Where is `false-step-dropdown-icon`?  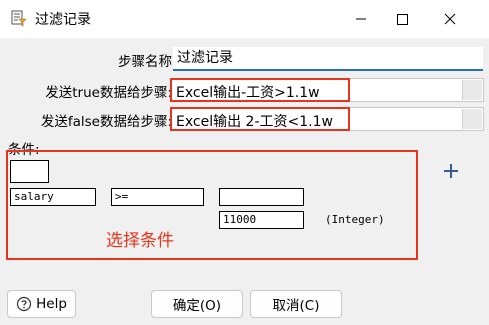
false-step-dropdown-icon is located at coordinates (472, 119).